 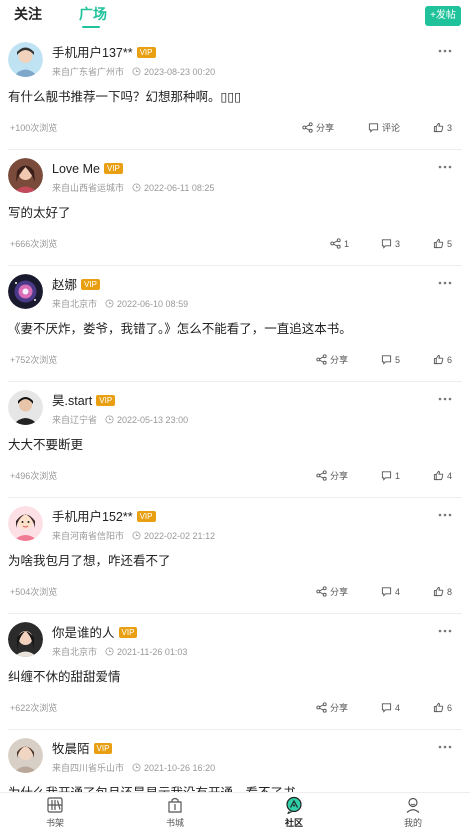 I want to click on post-meta: 来自广东省广州市 2023-08-23 00:20, so click(x=134, y=72).